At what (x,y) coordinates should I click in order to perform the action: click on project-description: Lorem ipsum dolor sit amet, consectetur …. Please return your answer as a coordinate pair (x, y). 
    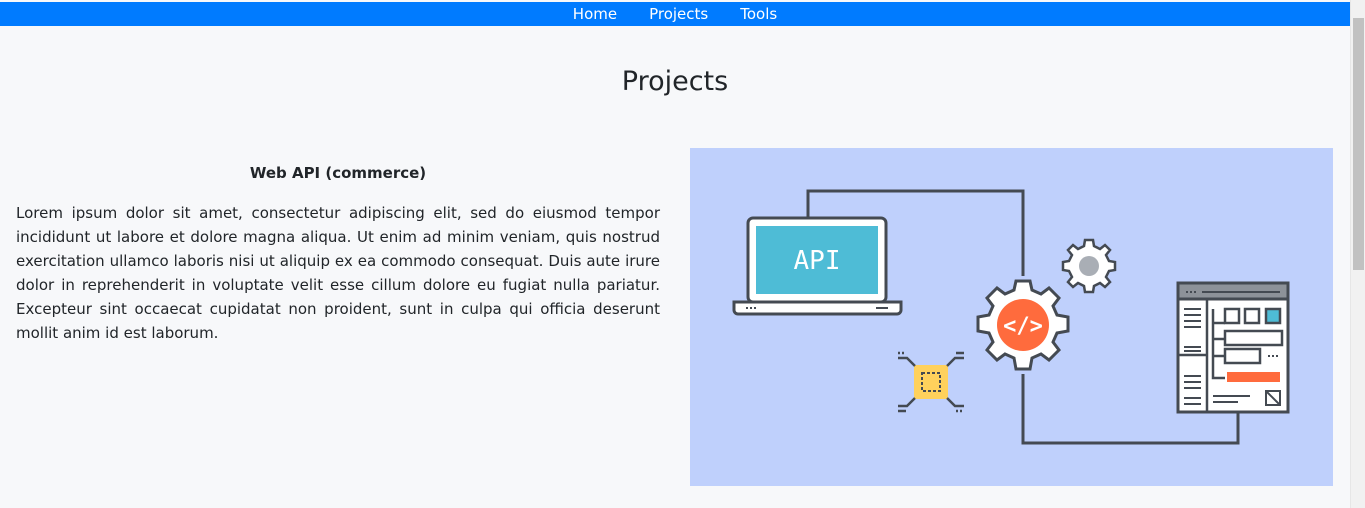
    Looking at the image, I should click on (338, 273).